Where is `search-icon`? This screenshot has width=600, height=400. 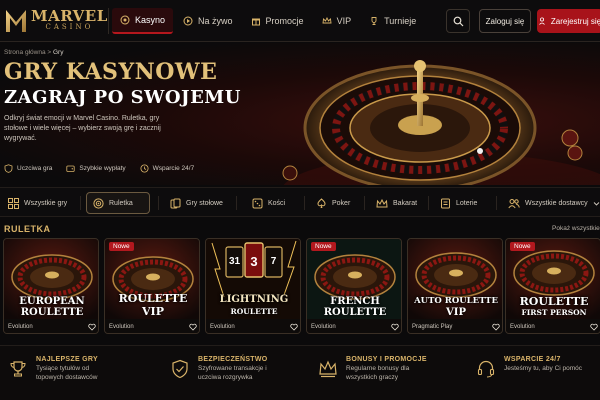
search-icon is located at coordinates (458, 21).